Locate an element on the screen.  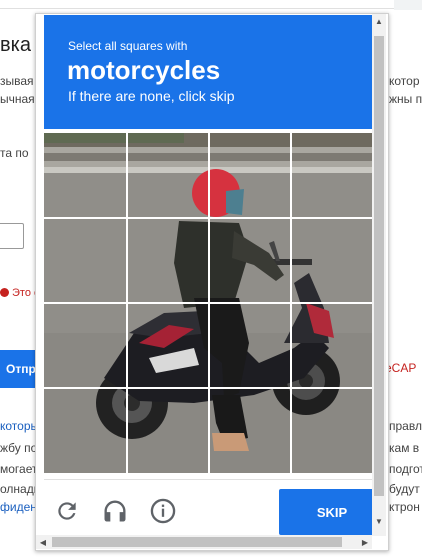
scroll-right-icon: ▶ is located at coordinates (365, 542).